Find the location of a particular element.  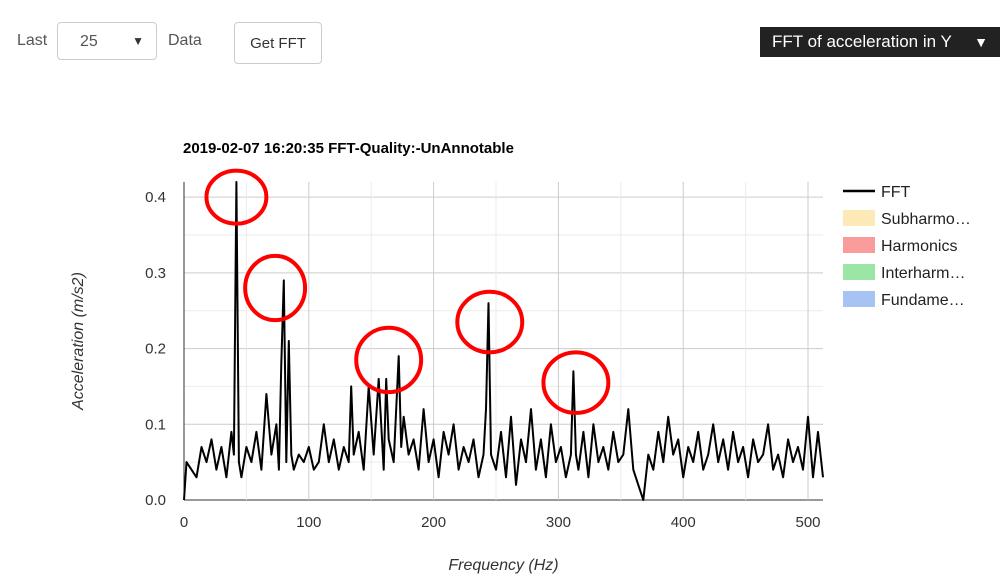

x-tick-label: 300 is located at coordinates (558, 522).